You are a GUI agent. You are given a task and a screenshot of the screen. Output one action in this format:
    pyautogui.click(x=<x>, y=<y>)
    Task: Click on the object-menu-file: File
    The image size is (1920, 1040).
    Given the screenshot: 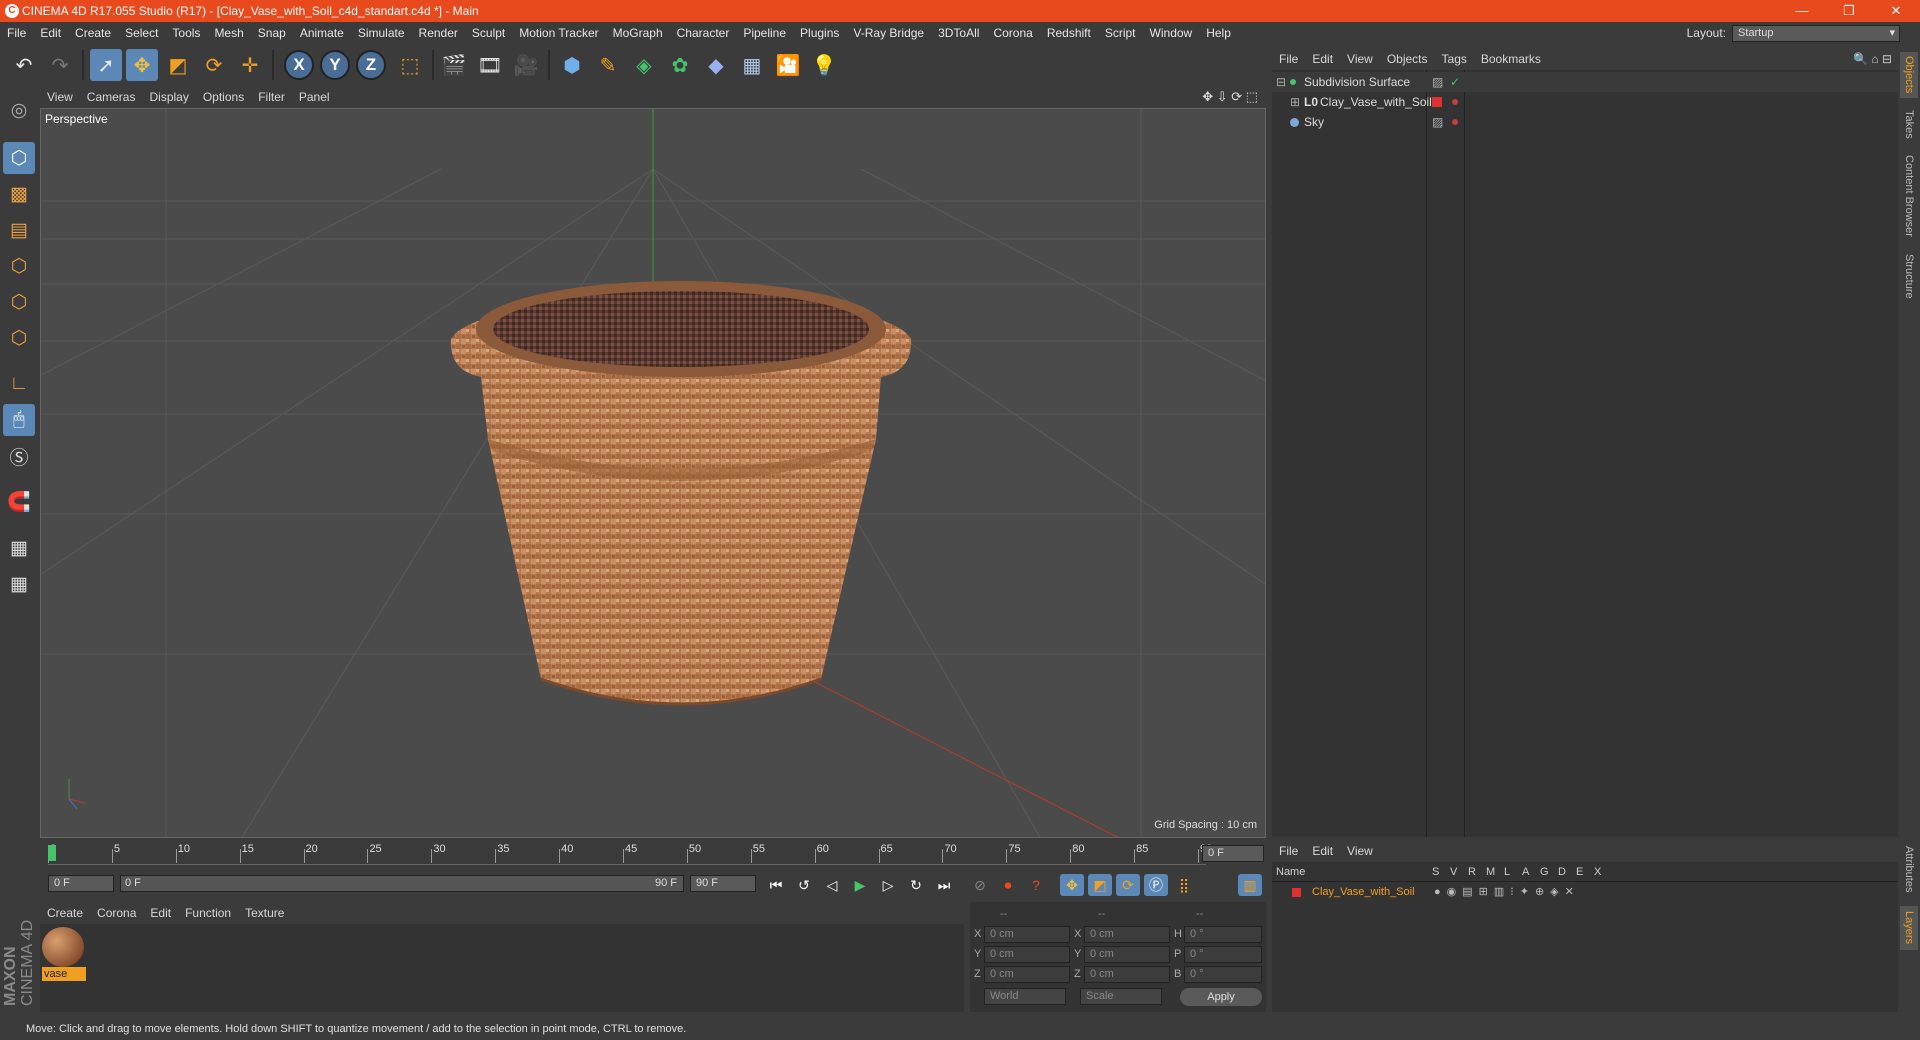 What is the action you would take?
    pyautogui.click(x=1288, y=59)
    